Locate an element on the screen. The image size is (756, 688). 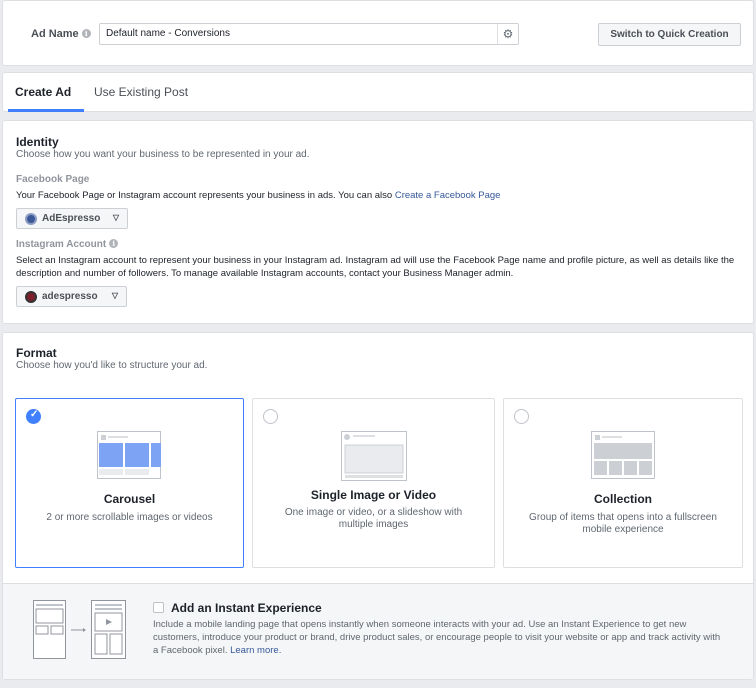
format-title: Format is located at coordinates (36, 353).